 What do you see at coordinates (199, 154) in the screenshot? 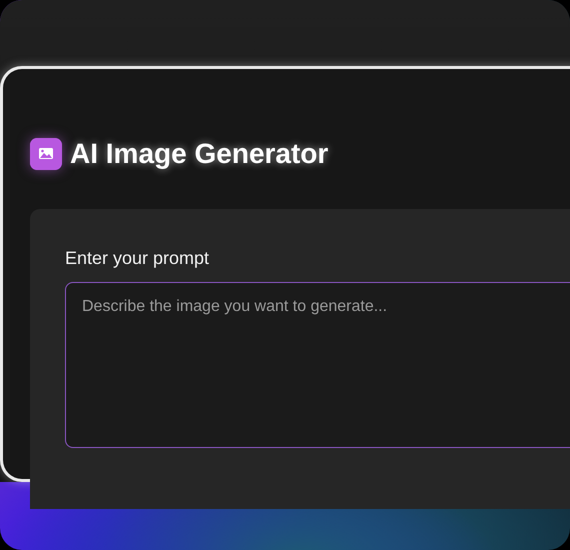
I see `app-title: AI Image Generator` at bounding box center [199, 154].